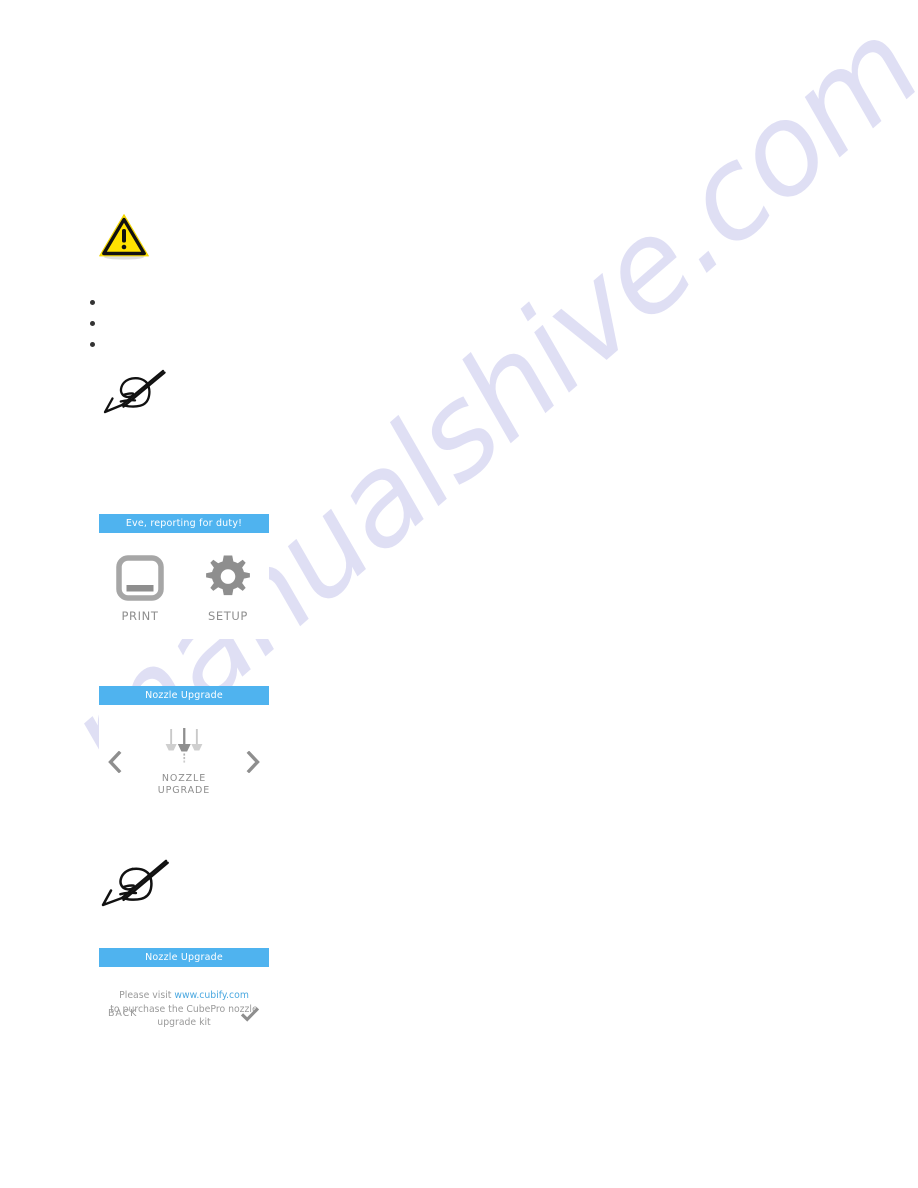  What do you see at coordinates (228, 616) in the screenshot?
I see `home-tile-setup-label: SETUP` at bounding box center [228, 616].